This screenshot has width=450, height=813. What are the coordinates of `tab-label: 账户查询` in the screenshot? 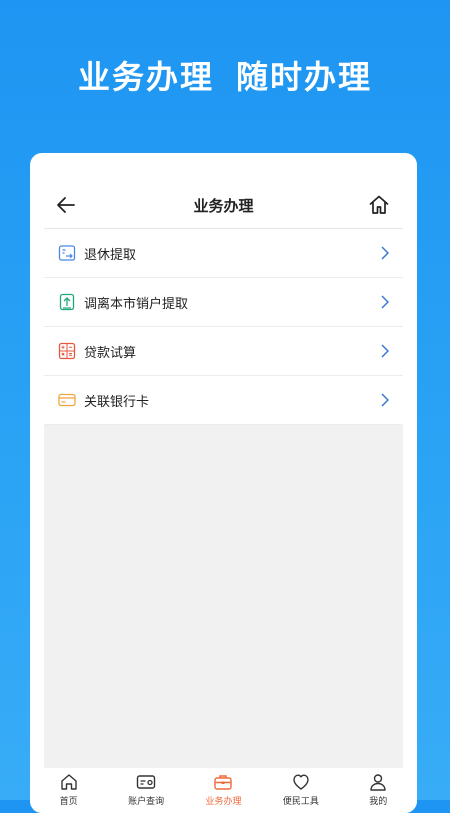 It's located at (146, 802).